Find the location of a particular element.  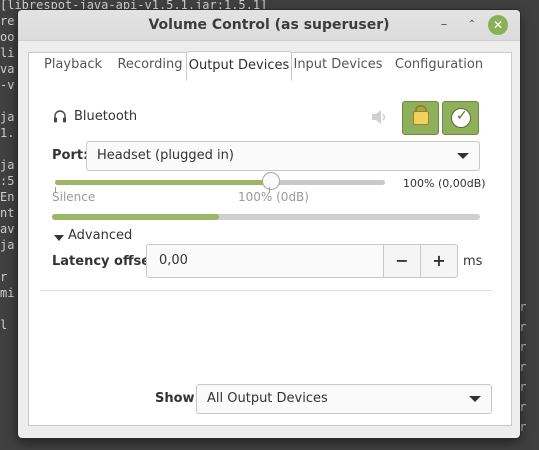

title-bar: Volume Control (as superuser) – ⌃ ✕ is located at coordinates (269, 25).